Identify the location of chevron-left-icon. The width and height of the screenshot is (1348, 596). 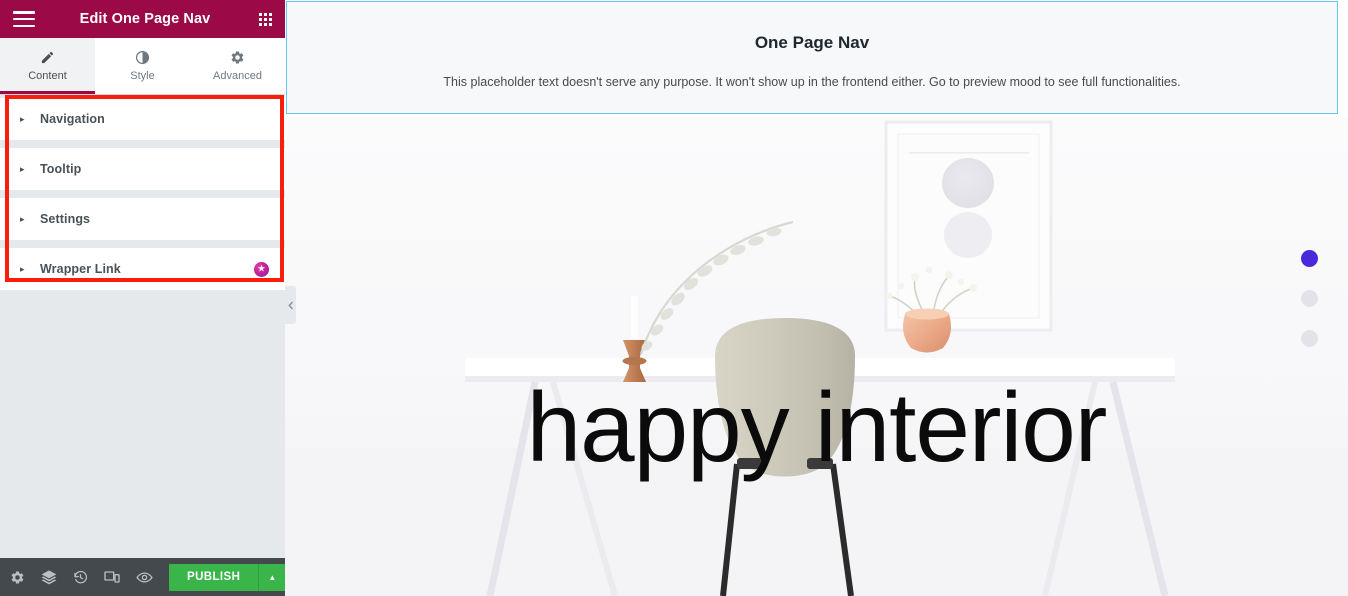
(290, 305).